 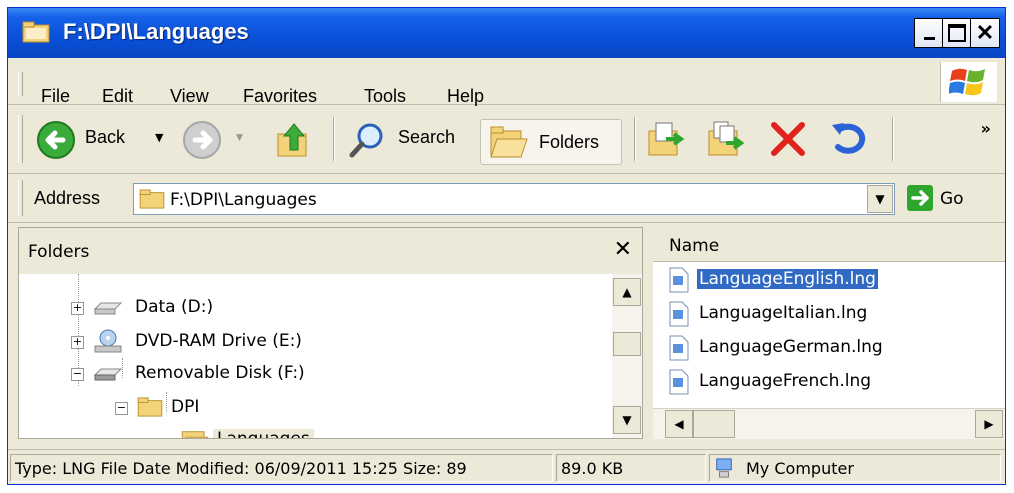 I want to click on menu-edit: Edit, so click(x=117, y=96).